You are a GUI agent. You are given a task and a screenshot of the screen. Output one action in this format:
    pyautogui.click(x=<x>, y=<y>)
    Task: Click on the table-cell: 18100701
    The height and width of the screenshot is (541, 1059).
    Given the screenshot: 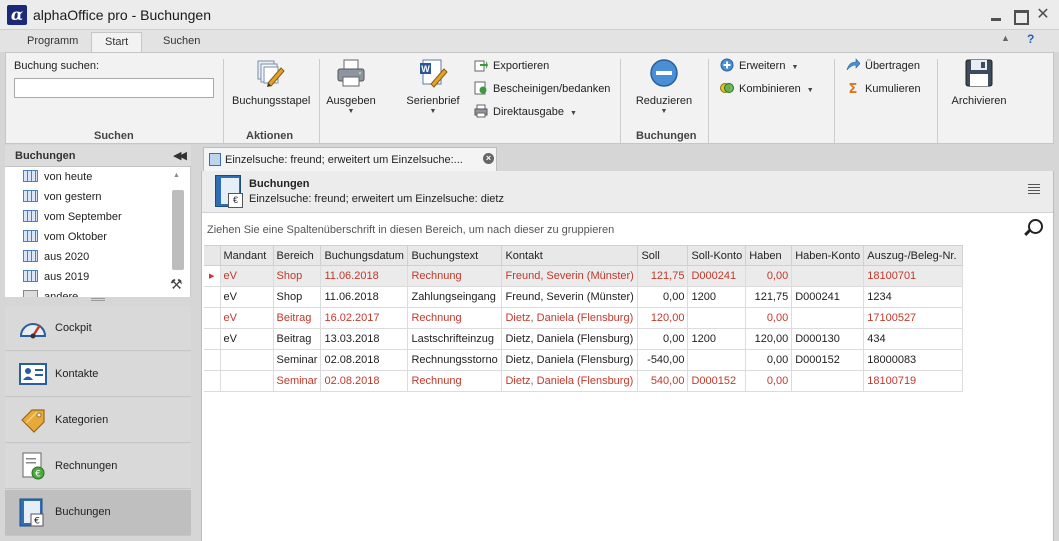 What is the action you would take?
    pyautogui.click(x=913, y=276)
    